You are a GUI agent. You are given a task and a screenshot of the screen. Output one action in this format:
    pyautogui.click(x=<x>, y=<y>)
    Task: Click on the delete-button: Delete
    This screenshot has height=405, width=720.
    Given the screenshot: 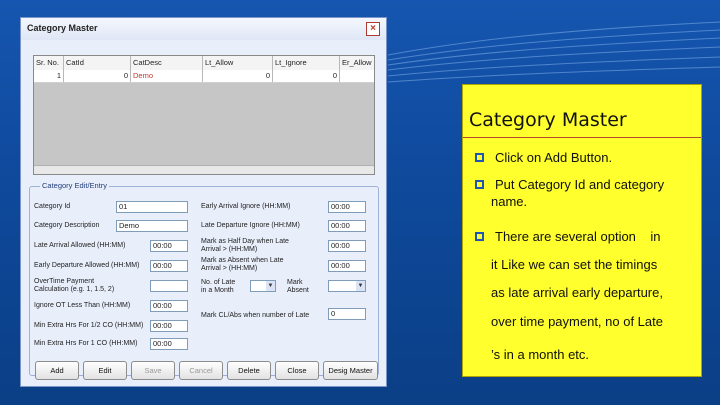 What is the action you would take?
    pyautogui.click(x=249, y=370)
    